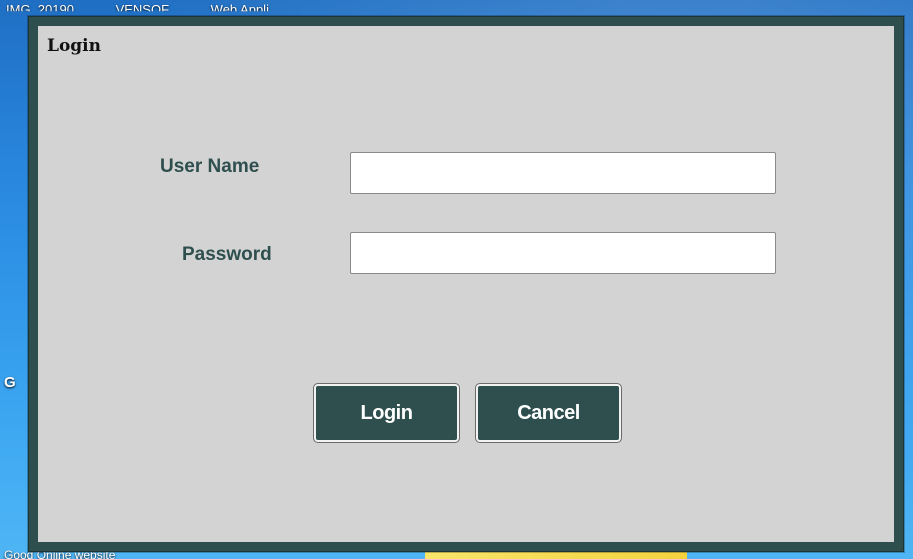 The image size is (913, 559). What do you see at coordinates (386, 413) in the screenshot?
I see `login-button: Login` at bounding box center [386, 413].